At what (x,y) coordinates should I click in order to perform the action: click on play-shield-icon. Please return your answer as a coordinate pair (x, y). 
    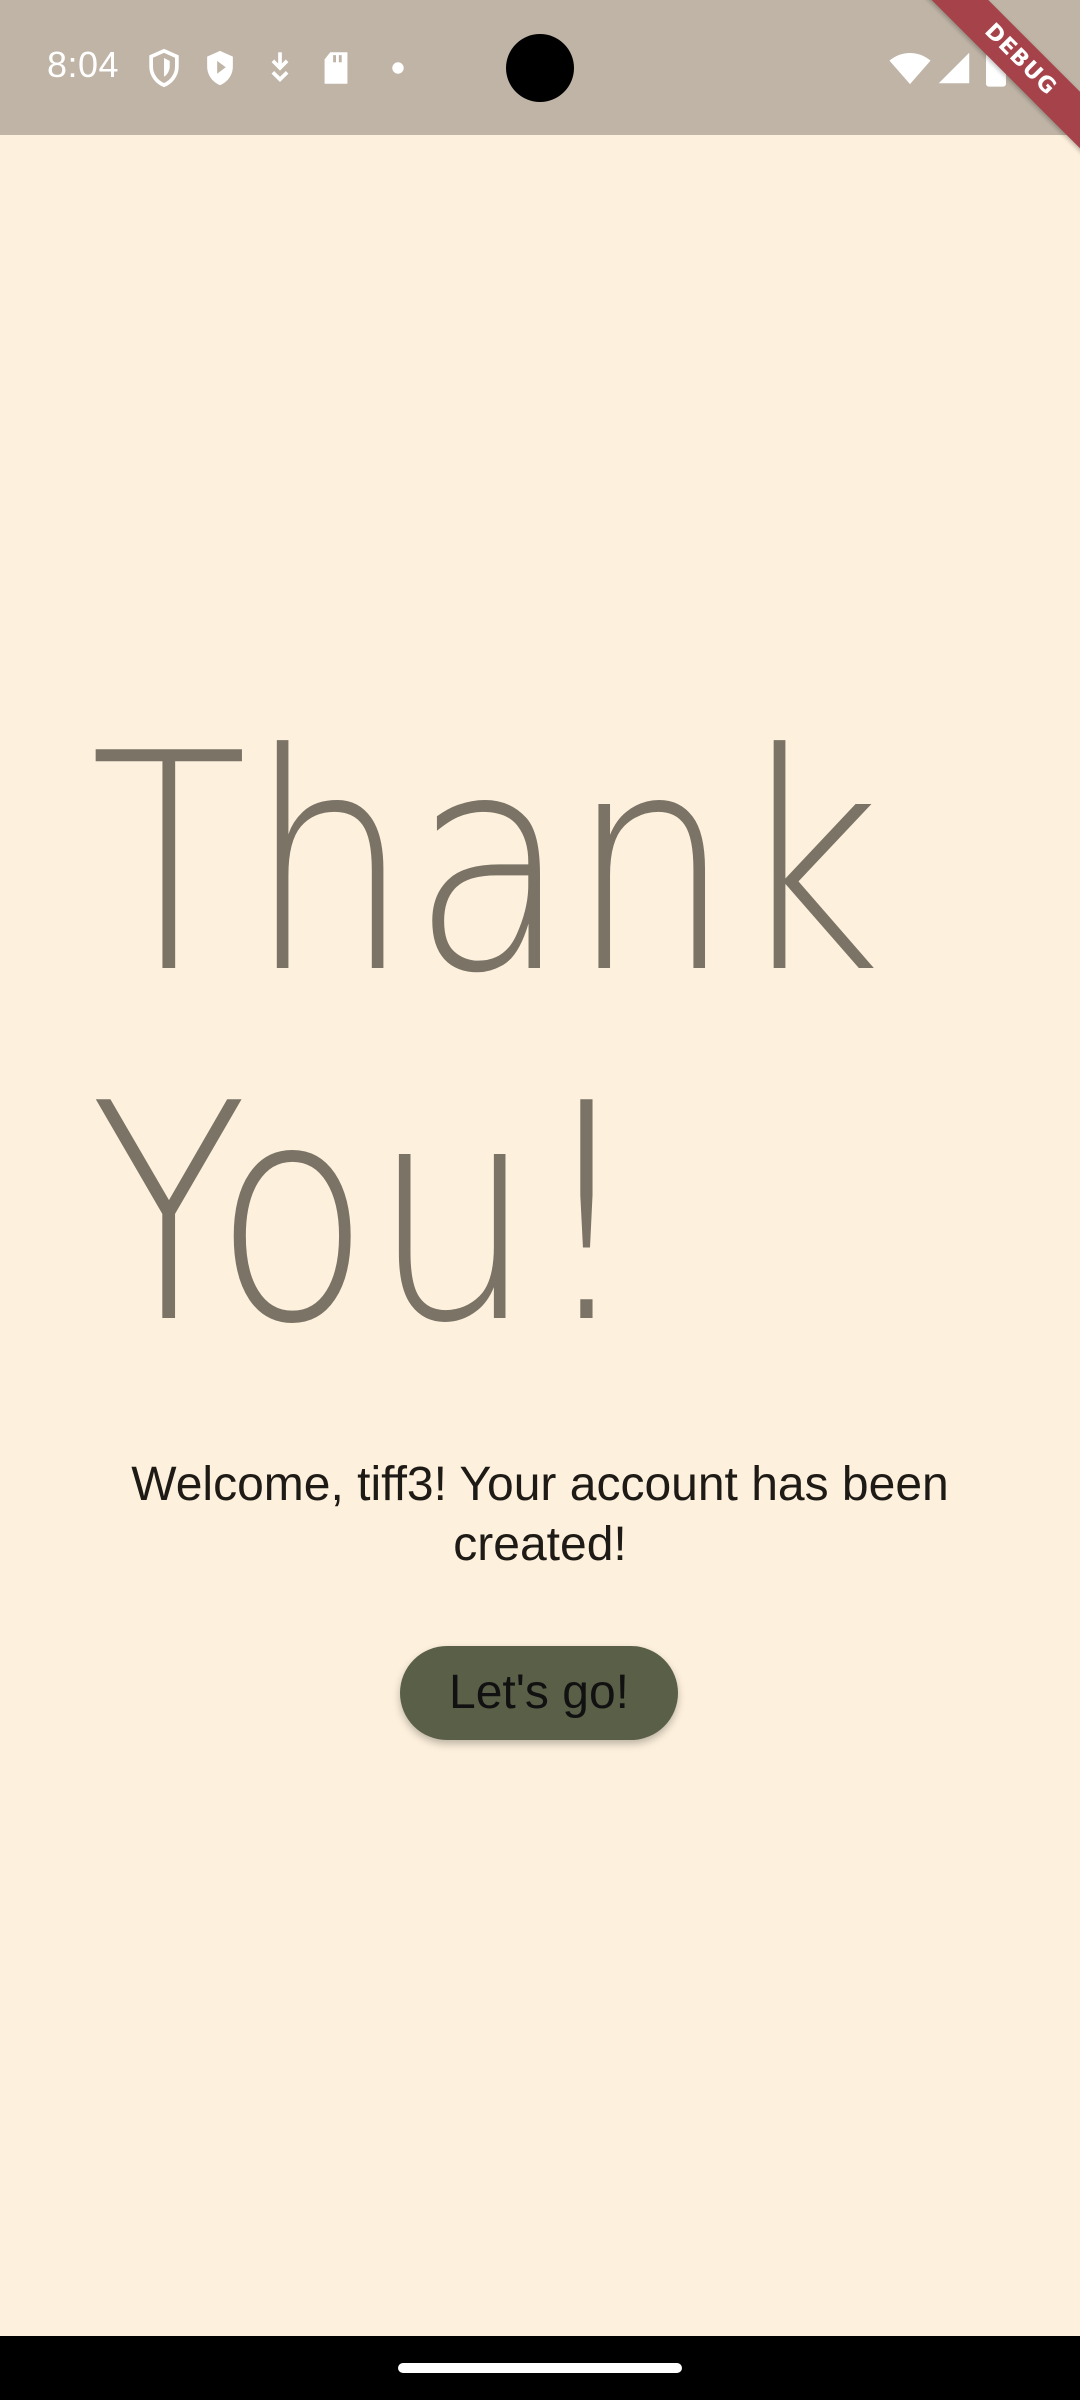
    Looking at the image, I should click on (220, 68).